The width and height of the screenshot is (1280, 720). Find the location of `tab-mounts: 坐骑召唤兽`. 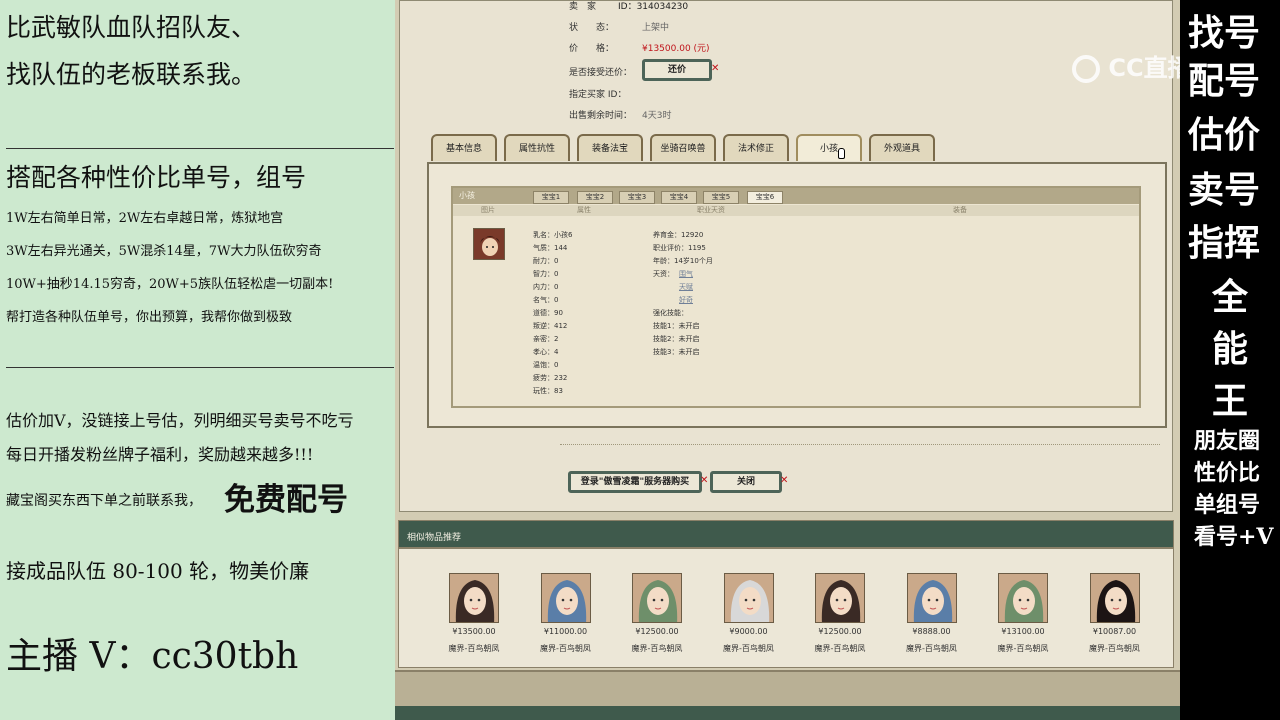

tab-mounts: 坐骑召唤兽 is located at coordinates (683, 147).